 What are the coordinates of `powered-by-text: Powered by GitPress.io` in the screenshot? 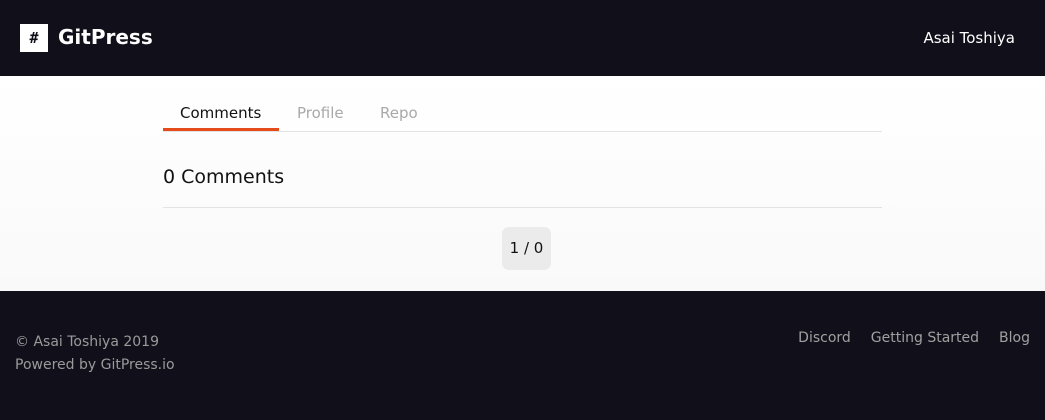 It's located at (95, 365).